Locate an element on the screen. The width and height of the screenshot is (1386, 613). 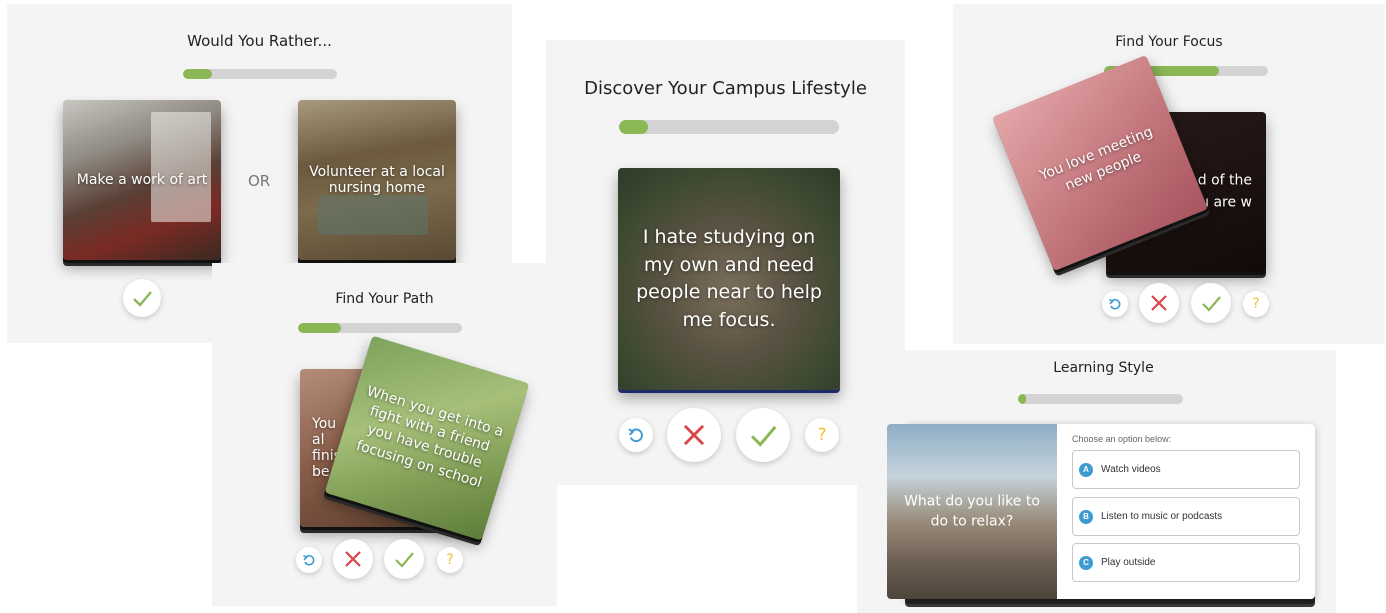
option-label: Play outside is located at coordinates (1128, 562).